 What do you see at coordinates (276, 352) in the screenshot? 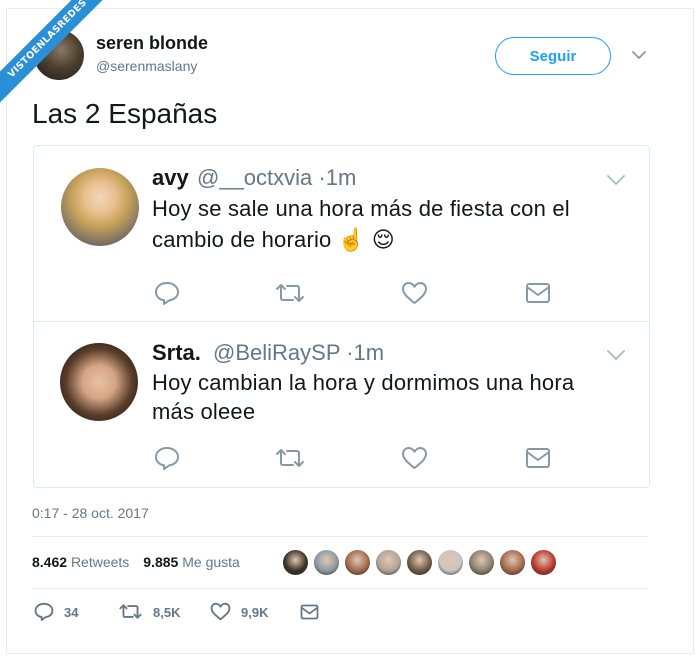
I see `quote-handle: @BeliRaySP` at bounding box center [276, 352].